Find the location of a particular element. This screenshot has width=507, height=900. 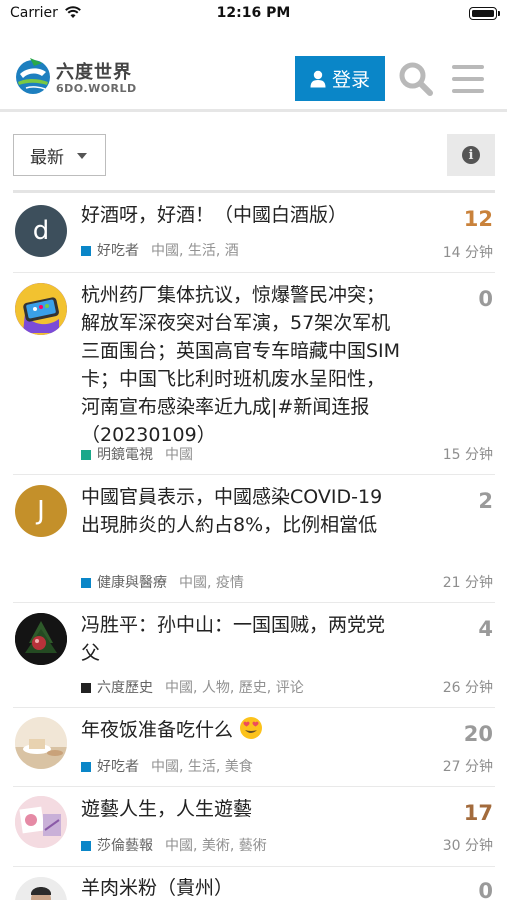

topic-title: 好酒呀，好酒！（中國白酒版） is located at coordinates (241, 215).